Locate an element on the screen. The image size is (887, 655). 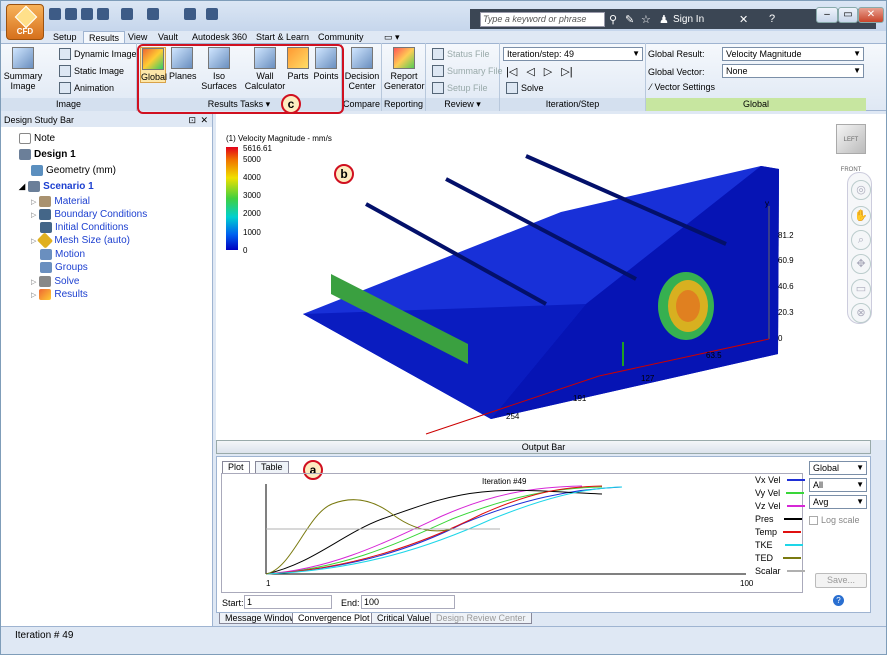
save-all-icon is located at coordinates (103, 14).